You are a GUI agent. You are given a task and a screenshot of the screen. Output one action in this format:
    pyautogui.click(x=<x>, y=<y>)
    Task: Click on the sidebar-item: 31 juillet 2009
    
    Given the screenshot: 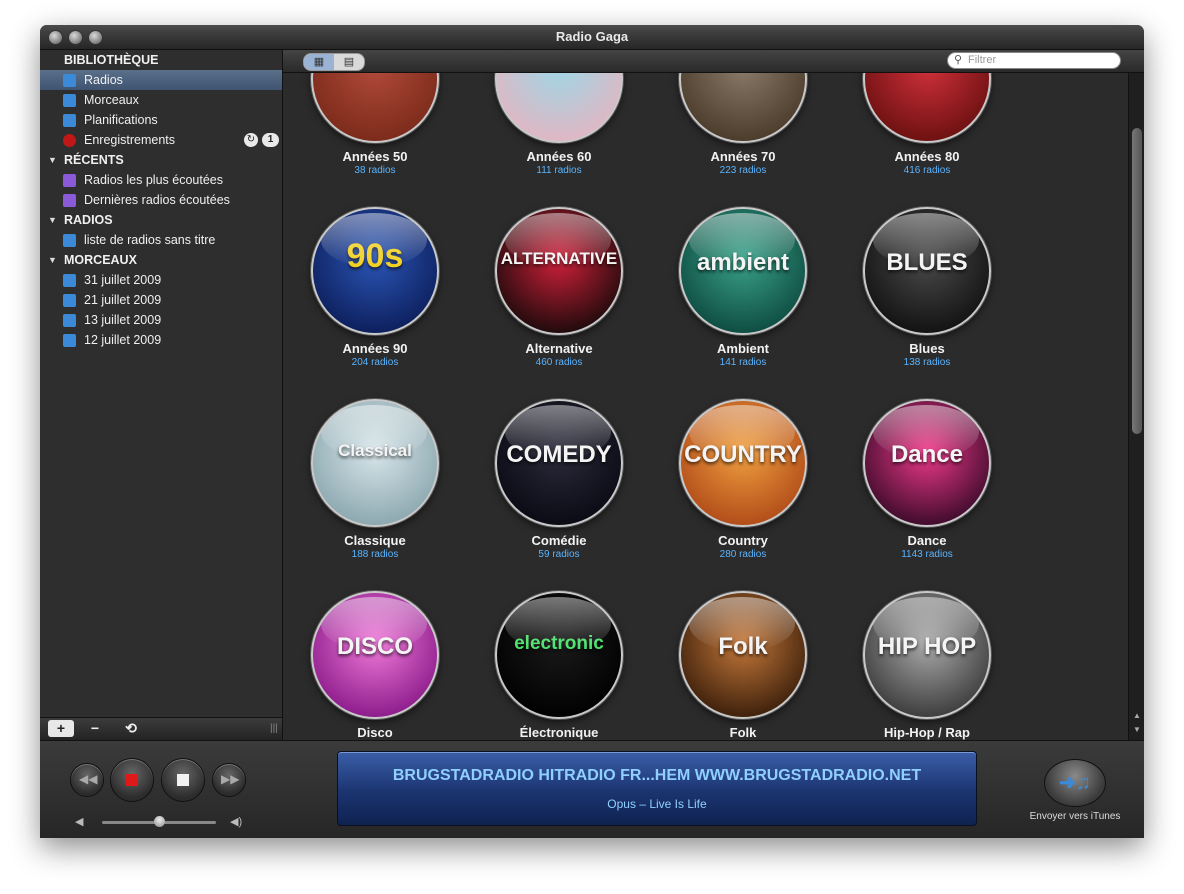 What is the action you would take?
    pyautogui.click(x=161, y=280)
    